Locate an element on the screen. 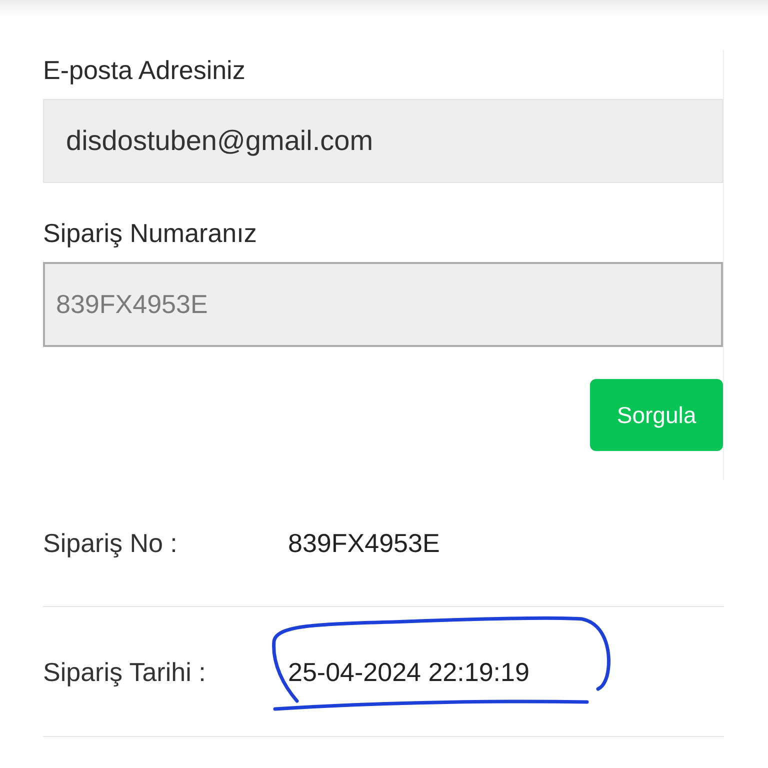 Image resolution: width=768 pixels, height=768 pixels. field-label: Sipariş Numaranız is located at coordinates (150, 233).